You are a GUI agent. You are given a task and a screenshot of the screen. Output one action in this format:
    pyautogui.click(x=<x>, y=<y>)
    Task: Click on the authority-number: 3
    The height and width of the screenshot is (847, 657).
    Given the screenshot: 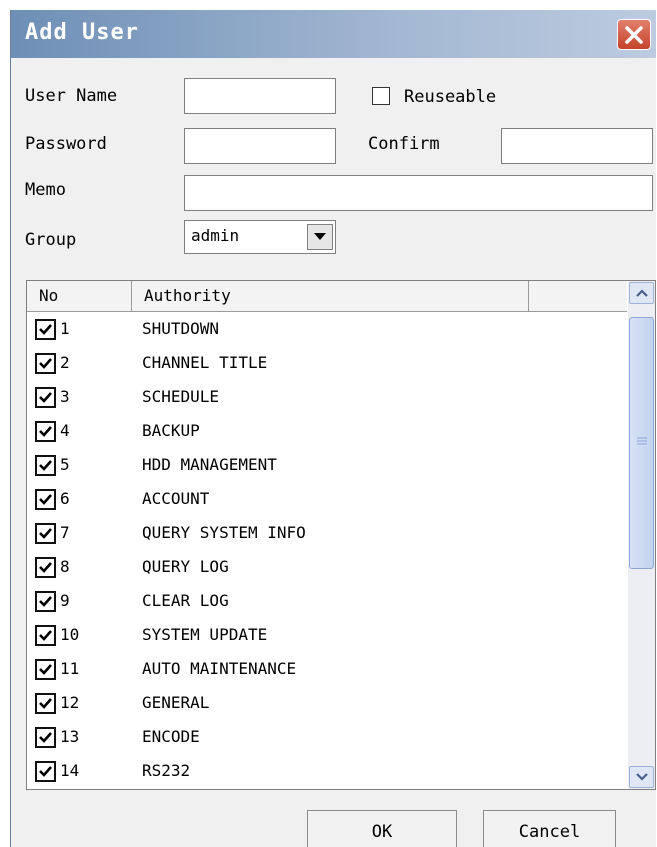 What is the action you would take?
    pyautogui.click(x=65, y=396)
    